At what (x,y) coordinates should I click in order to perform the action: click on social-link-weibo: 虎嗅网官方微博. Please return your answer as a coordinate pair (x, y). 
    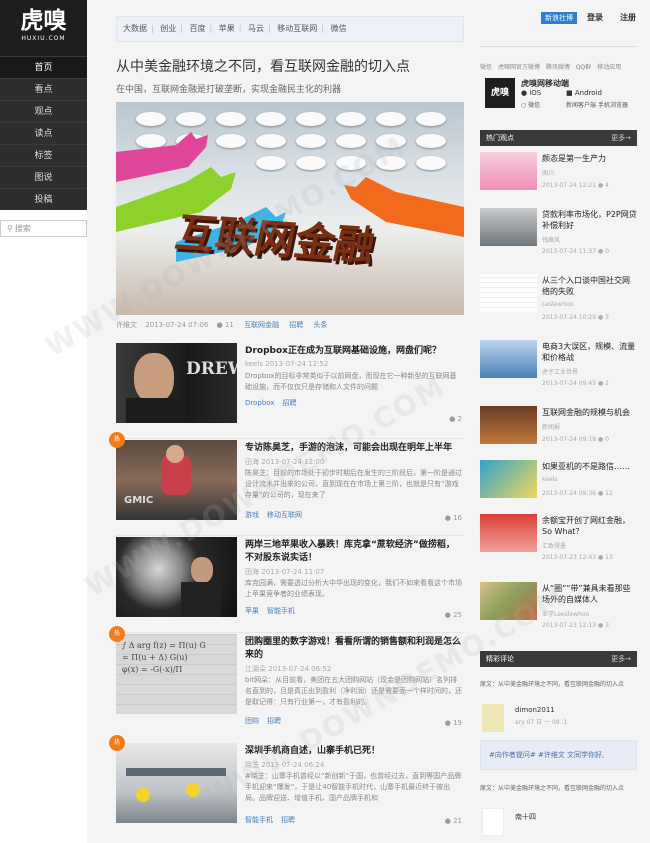
    Looking at the image, I should click on (519, 67).